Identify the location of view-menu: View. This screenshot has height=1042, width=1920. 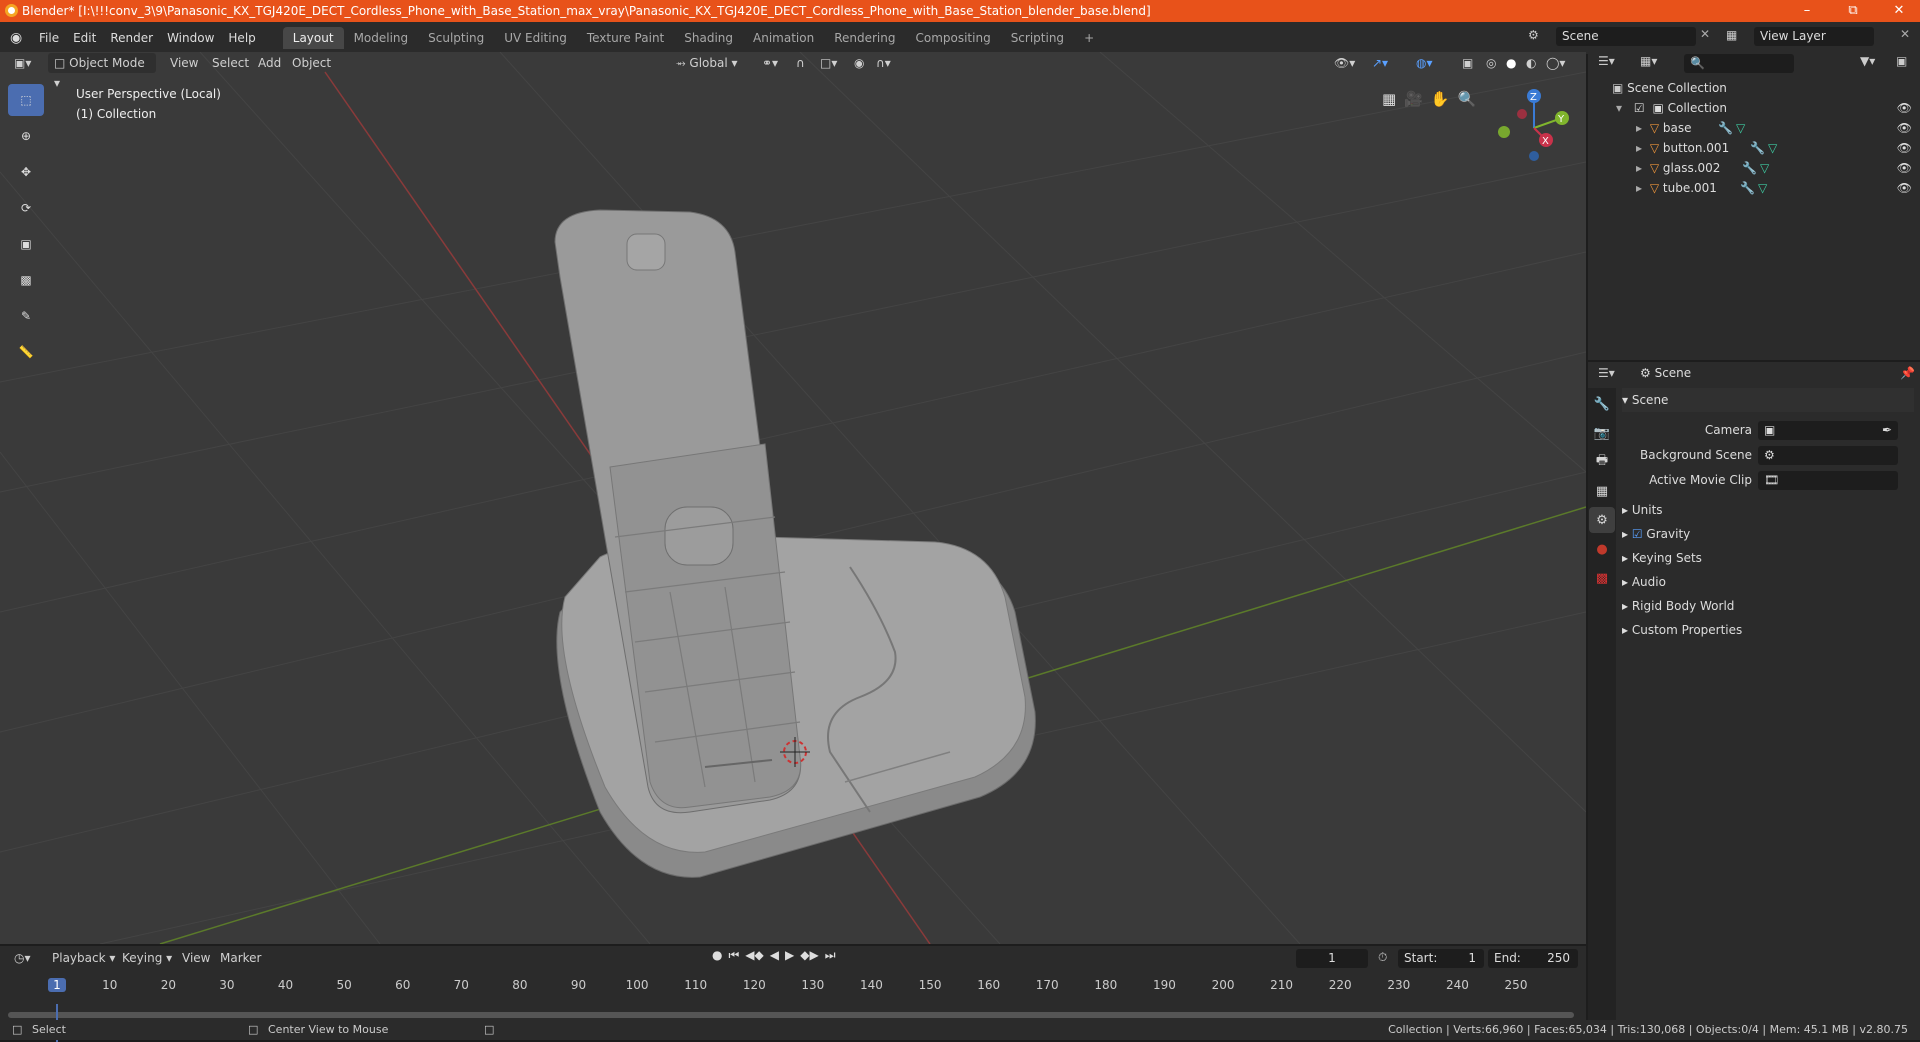
(184, 63).